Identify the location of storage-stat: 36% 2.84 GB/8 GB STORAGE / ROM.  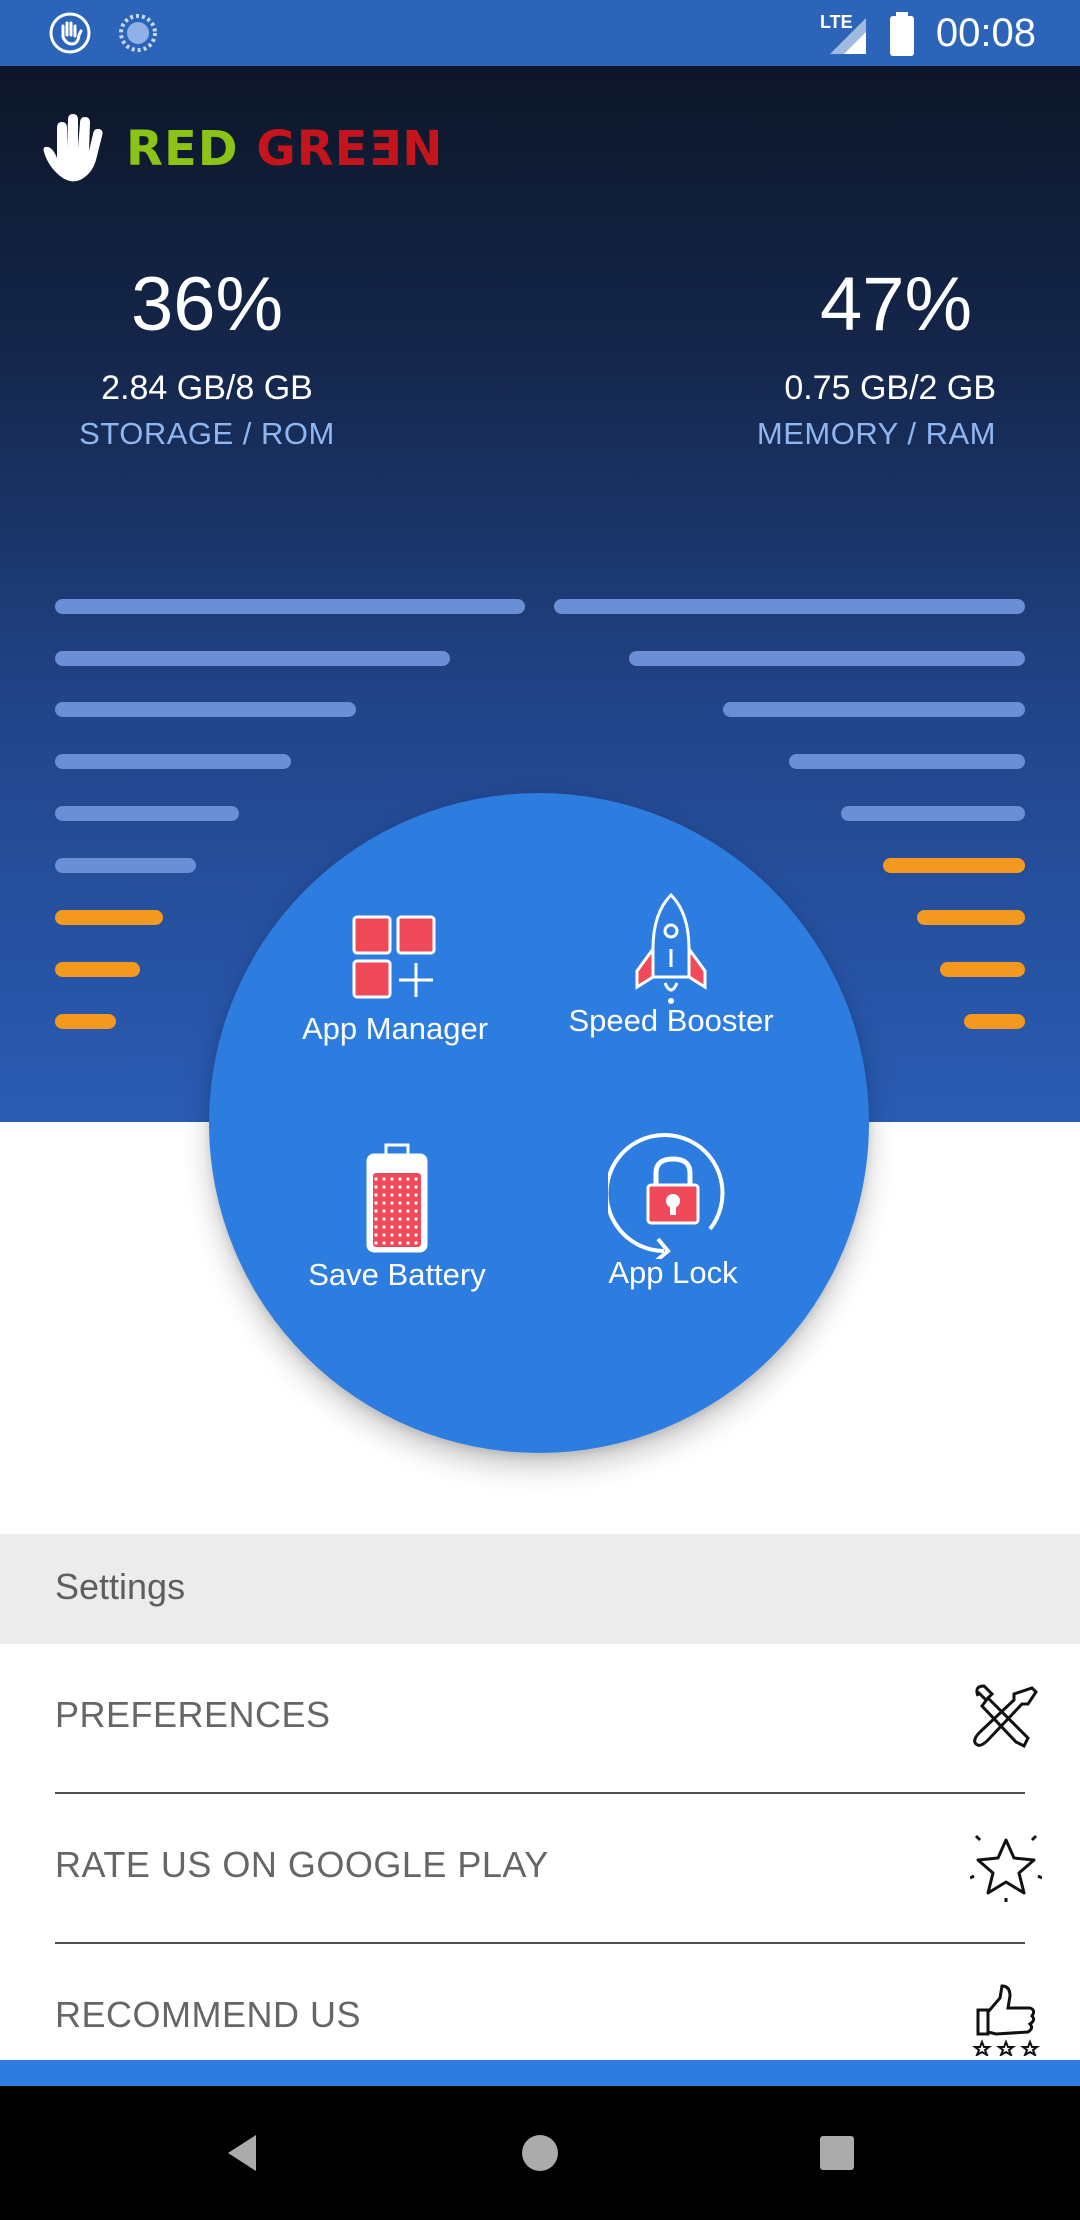
(207, 357).